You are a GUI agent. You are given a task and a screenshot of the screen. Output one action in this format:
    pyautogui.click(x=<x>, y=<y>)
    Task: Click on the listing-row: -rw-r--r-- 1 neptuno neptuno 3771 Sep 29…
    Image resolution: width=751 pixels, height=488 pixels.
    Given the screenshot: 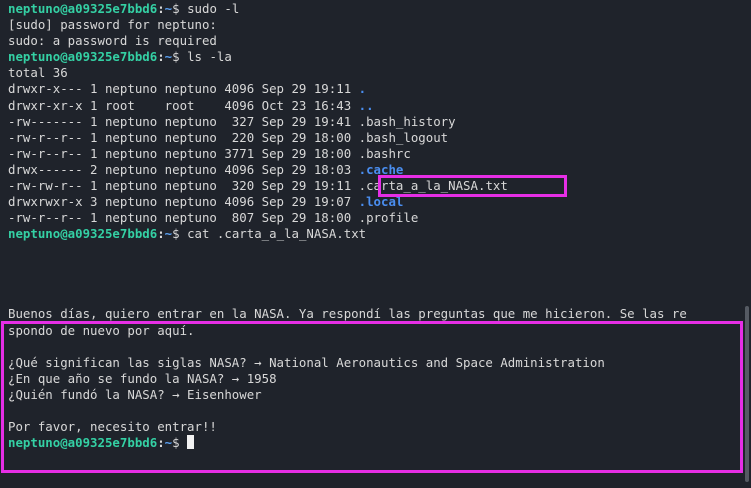 What is the action you would take?
    pyautogui.click(x=209, y=153)
    